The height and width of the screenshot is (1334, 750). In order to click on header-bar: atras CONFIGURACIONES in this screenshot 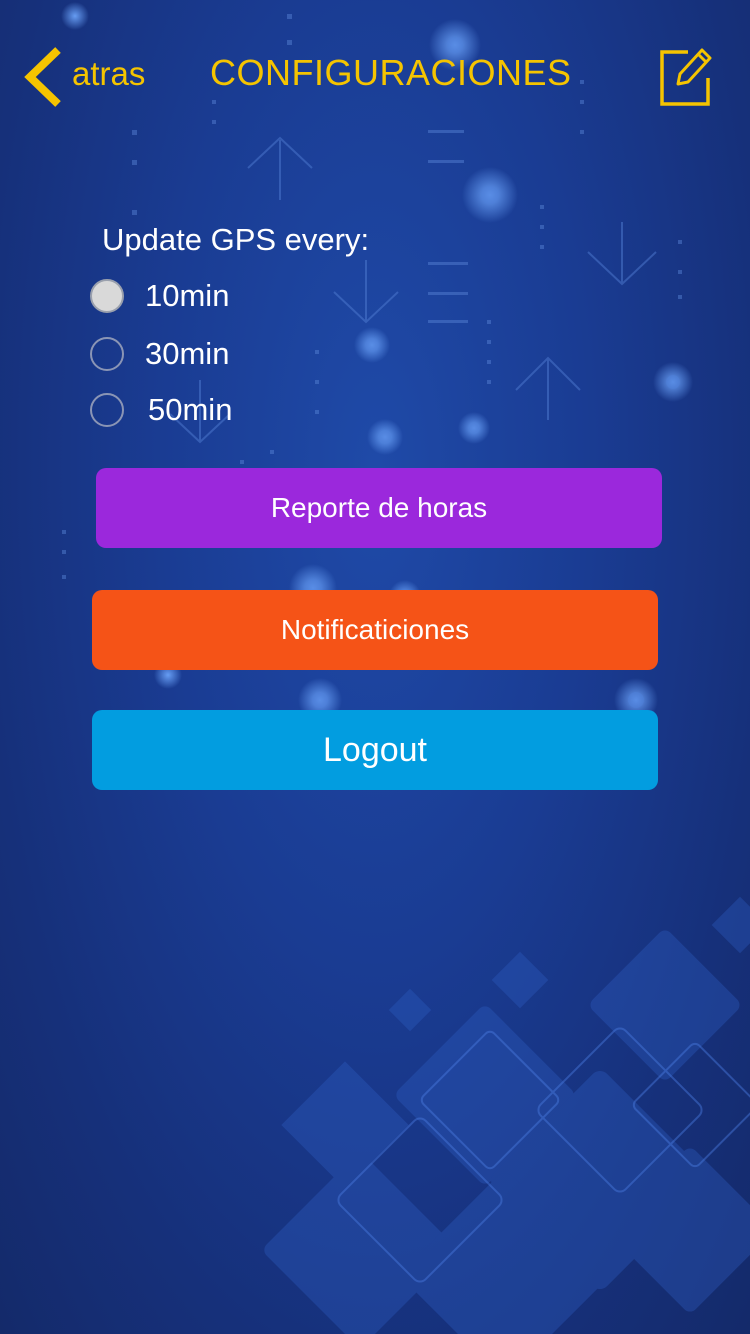, I will do `click(375, 75)`.